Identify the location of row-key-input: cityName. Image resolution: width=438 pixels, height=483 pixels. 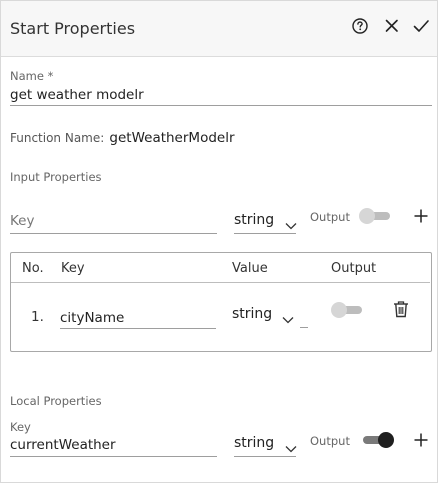
(92, 318).